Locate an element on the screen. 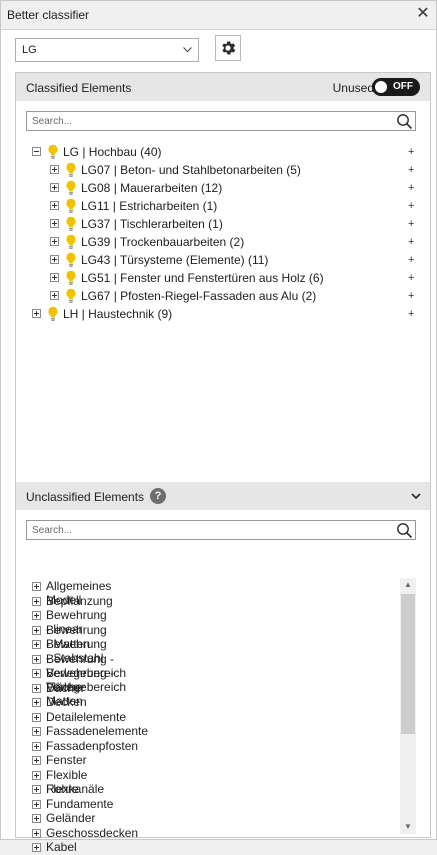  tree-row-label: LG | Hochbau (40) is located at coordinates (112, 152).